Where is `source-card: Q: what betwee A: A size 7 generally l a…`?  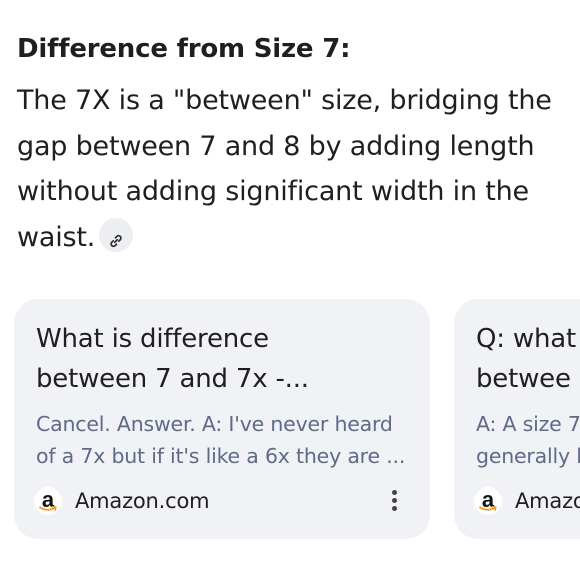 source-card: Q: what betwee A: A size 7 generally l a… is located at coordinates (517, 419).